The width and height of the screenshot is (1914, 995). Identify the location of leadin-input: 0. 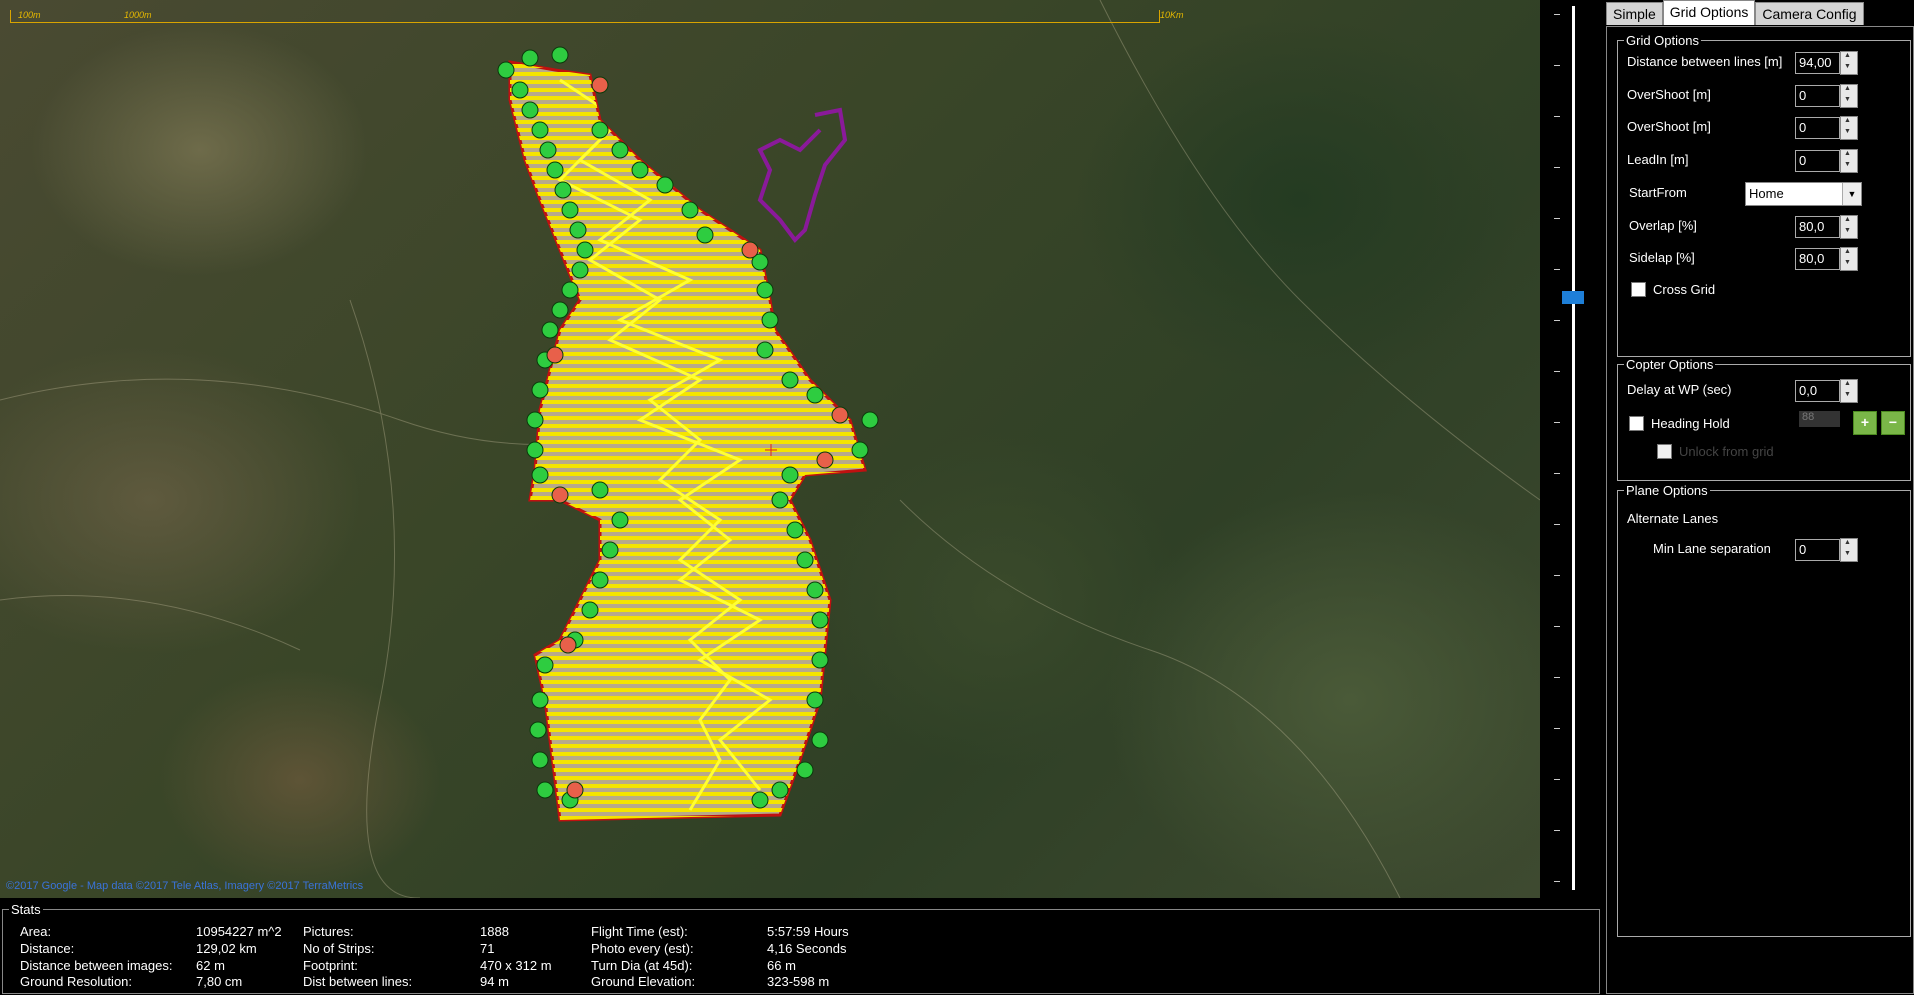
(1817, 161).